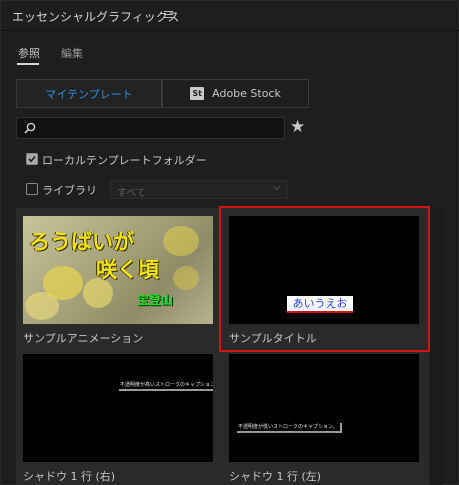  I want to click on local-folder-checkbox, so click(32, 159).